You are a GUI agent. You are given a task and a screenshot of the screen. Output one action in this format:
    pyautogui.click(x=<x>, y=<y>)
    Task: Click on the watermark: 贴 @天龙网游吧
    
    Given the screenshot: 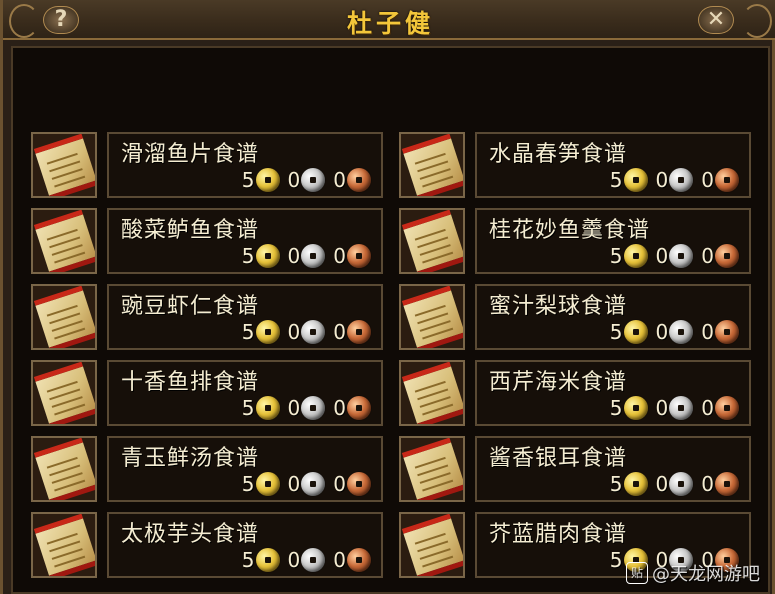 What is the action you would take?
    pyautogui.click(x=693, y=573)
    